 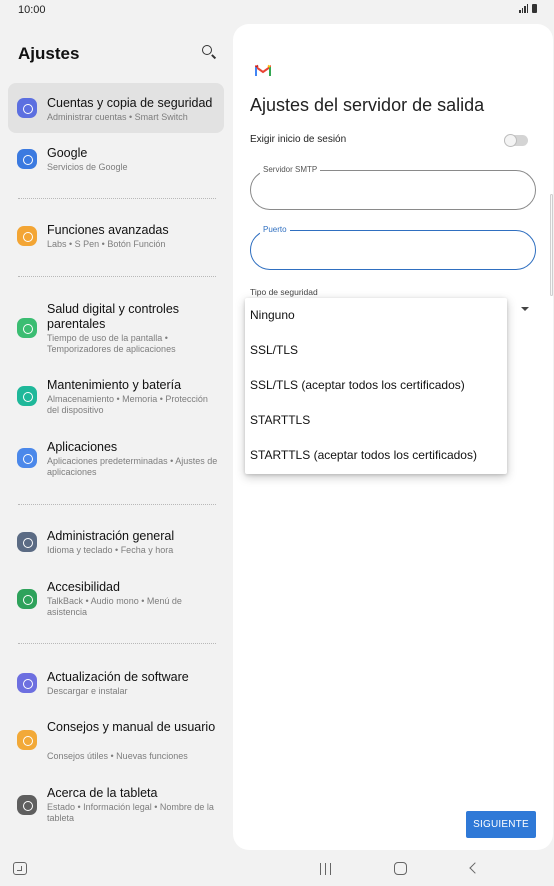 What do you see at coordinates (27, 236) in the screenshot?
I see `star-gear-icon` at bounding box center [27, 236].